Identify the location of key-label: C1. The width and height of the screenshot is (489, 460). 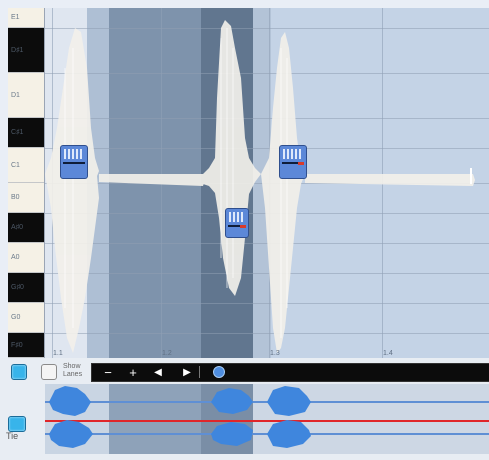
(15, 165).